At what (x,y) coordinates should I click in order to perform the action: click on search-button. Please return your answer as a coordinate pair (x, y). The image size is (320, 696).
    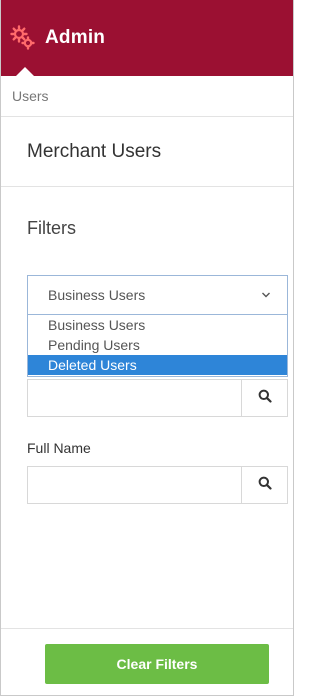
    Looking at the image, I should click on (264, 398).